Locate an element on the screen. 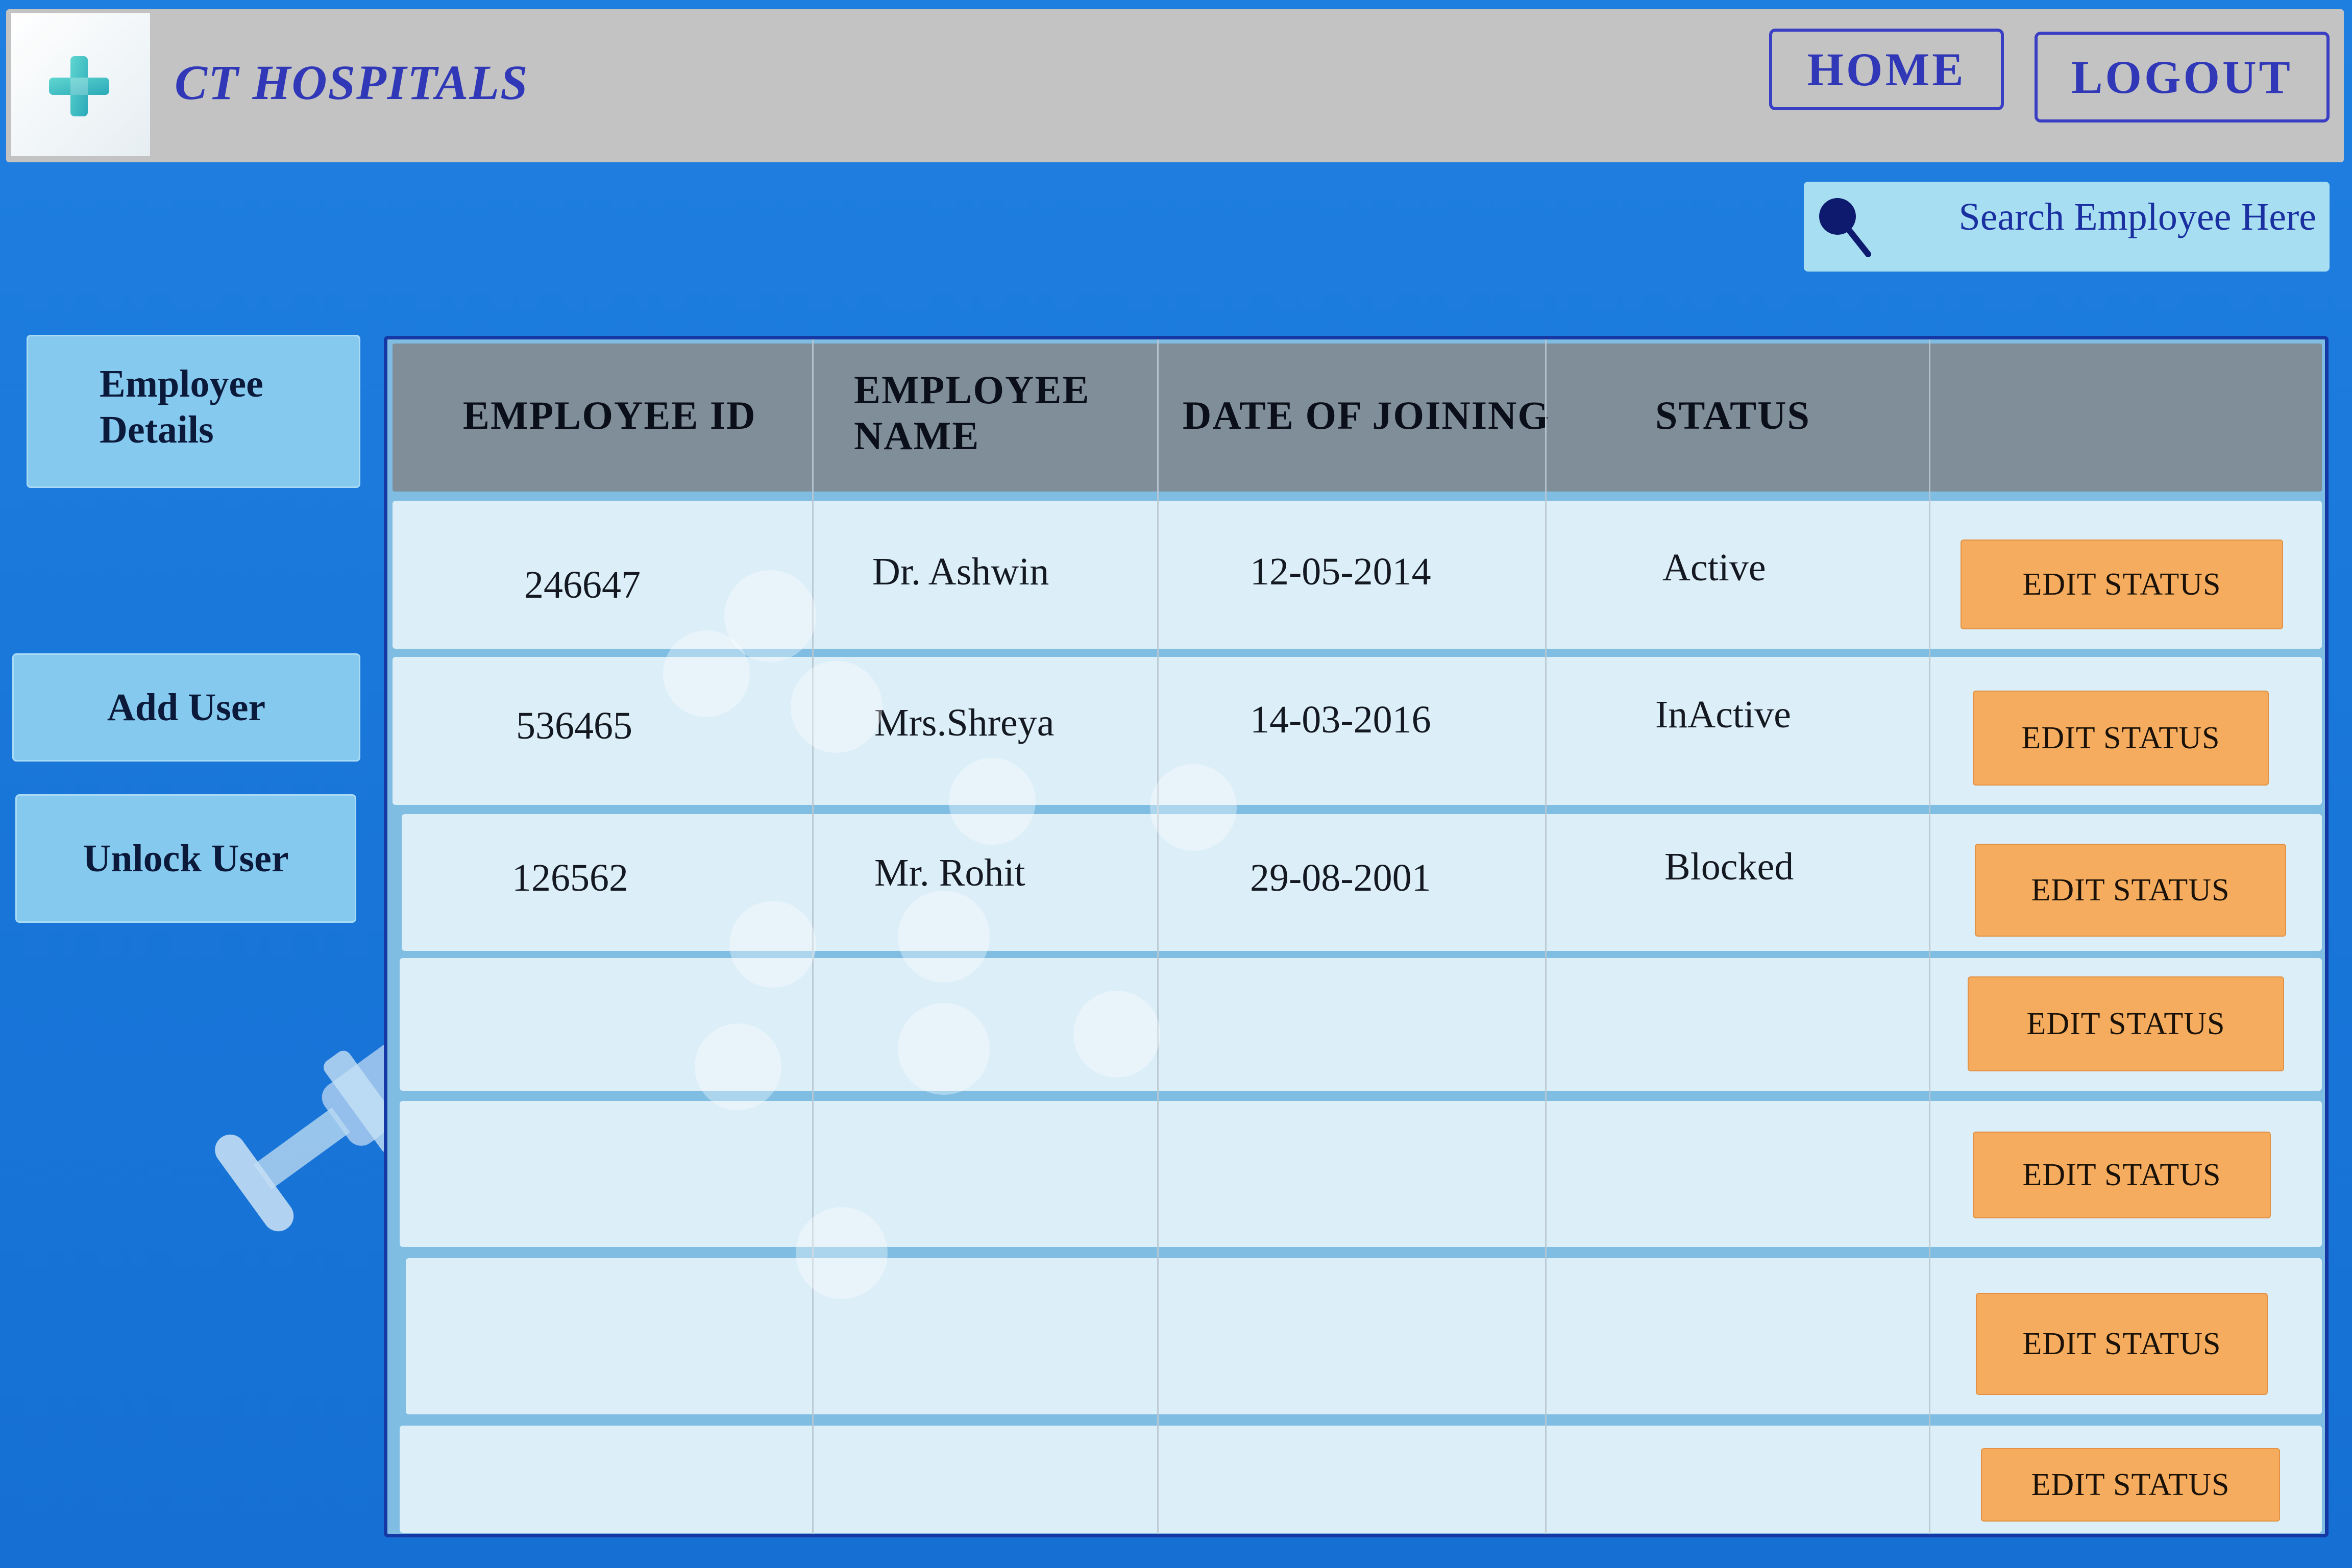 The image size is (2352, 1568). cell-date-of-joining: 29-08-2001 is located at coordinates (1340, 877).